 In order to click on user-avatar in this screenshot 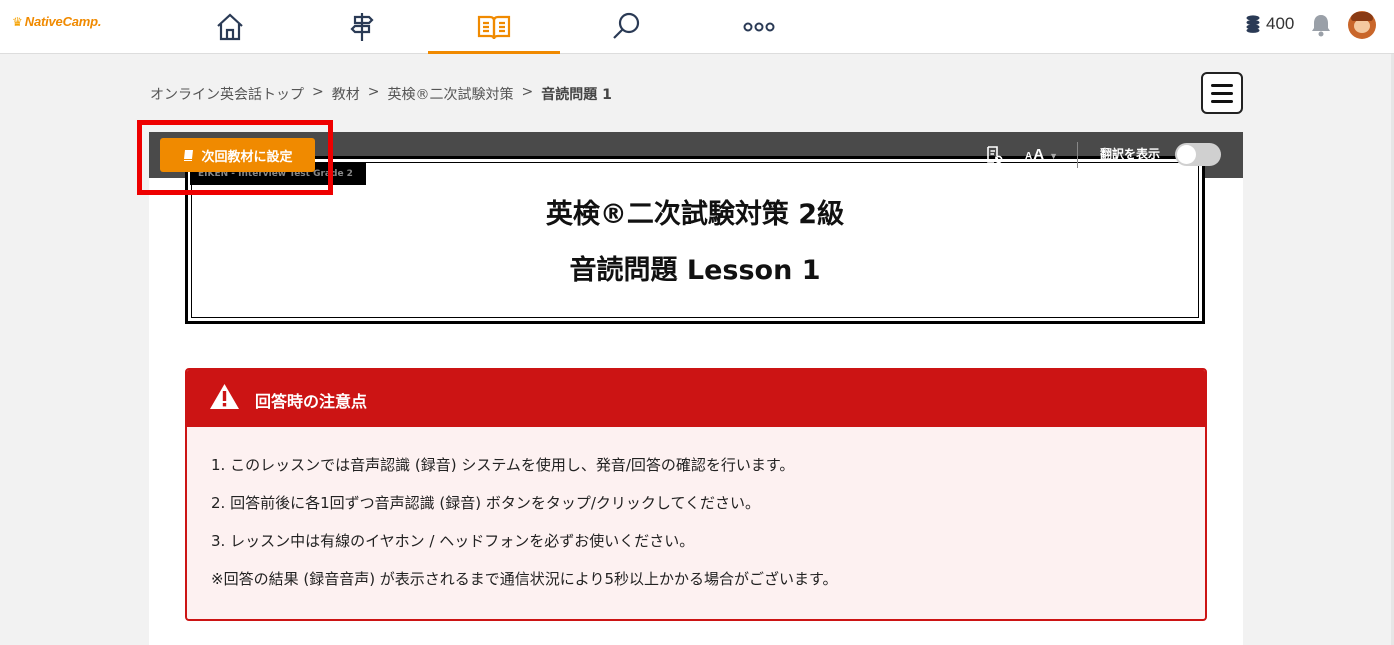, I will do `click(1362, 25)`.